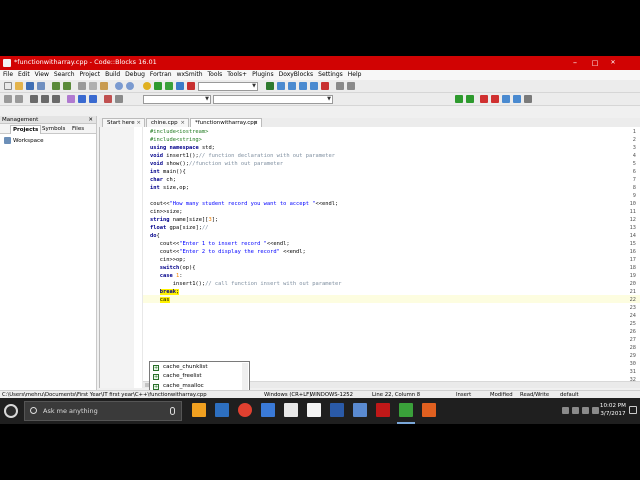 Image resolution: width=640 pixels, height=480 pixels. Describe the element at coordinates (135, 75) in the screenshot. I see `menu-debug: Debug` at that location.